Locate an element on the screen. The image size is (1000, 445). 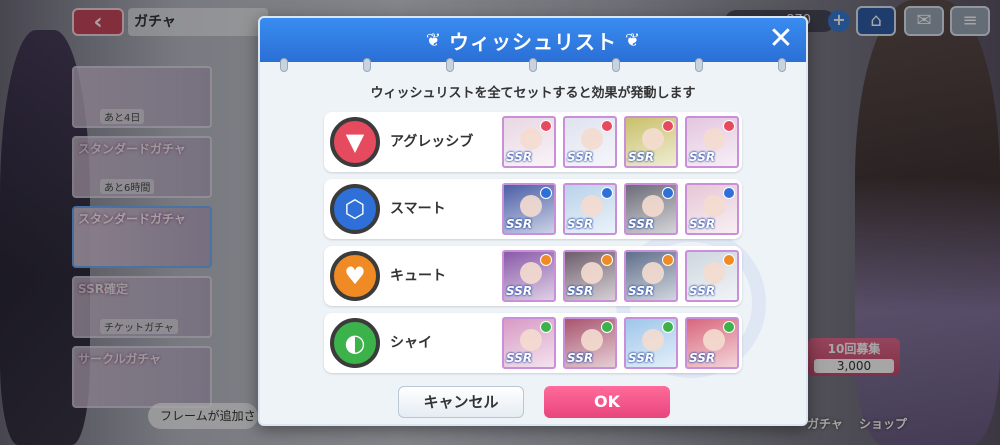
wishlist-row: ▼ アグレッシブ SSR SSR SSR SSR is located at coordinates (533, 142).